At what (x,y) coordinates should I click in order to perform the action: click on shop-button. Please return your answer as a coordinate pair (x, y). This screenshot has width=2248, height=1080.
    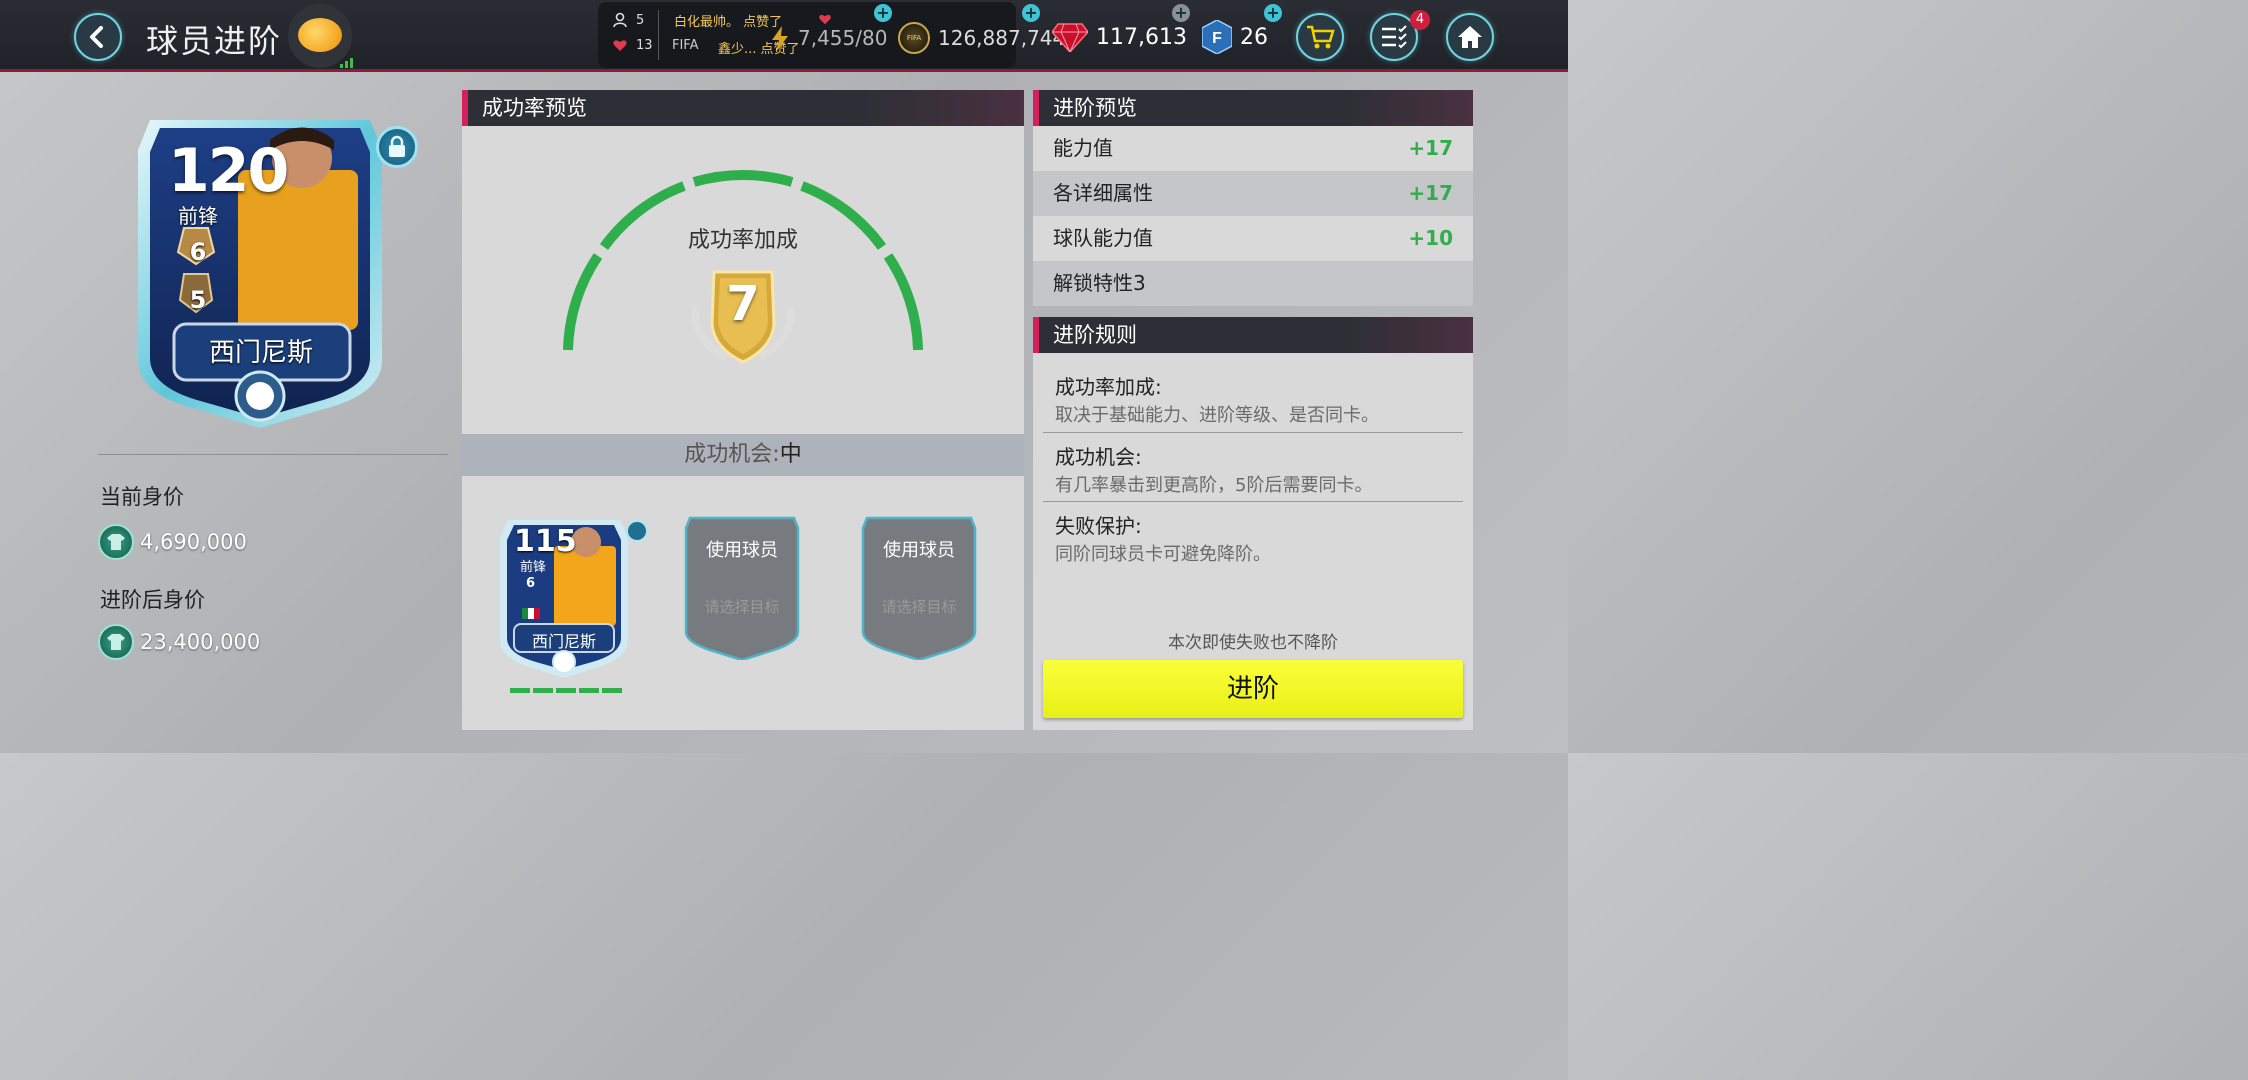
    Looking at the image, I should click on (1320, 37).